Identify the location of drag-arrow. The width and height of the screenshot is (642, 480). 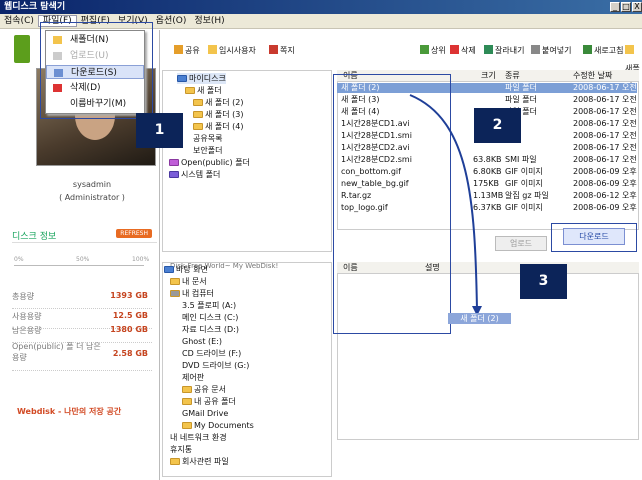
(445, 205).